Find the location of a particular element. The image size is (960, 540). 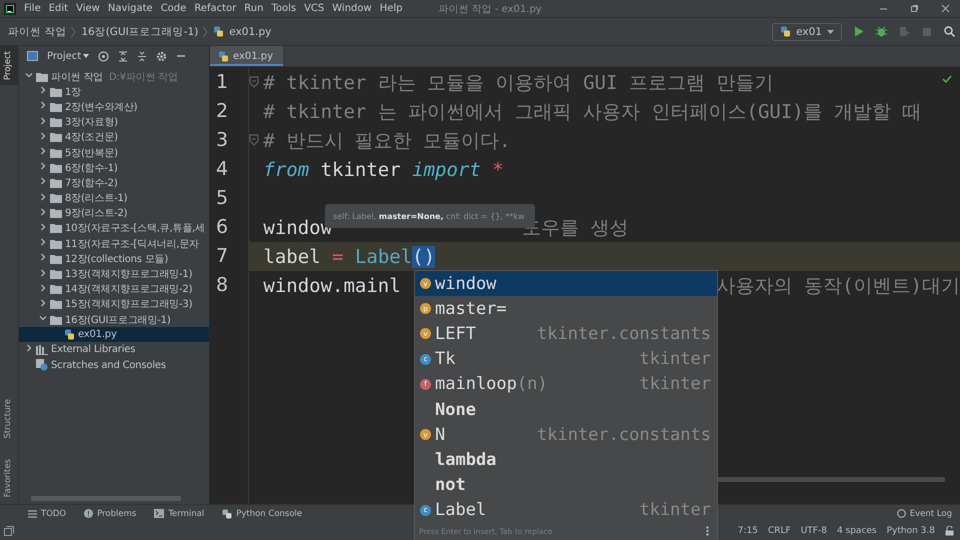

breadcrumb-item: 16장(GUI프로그래밍-1) is located at coordinates (139, 31).